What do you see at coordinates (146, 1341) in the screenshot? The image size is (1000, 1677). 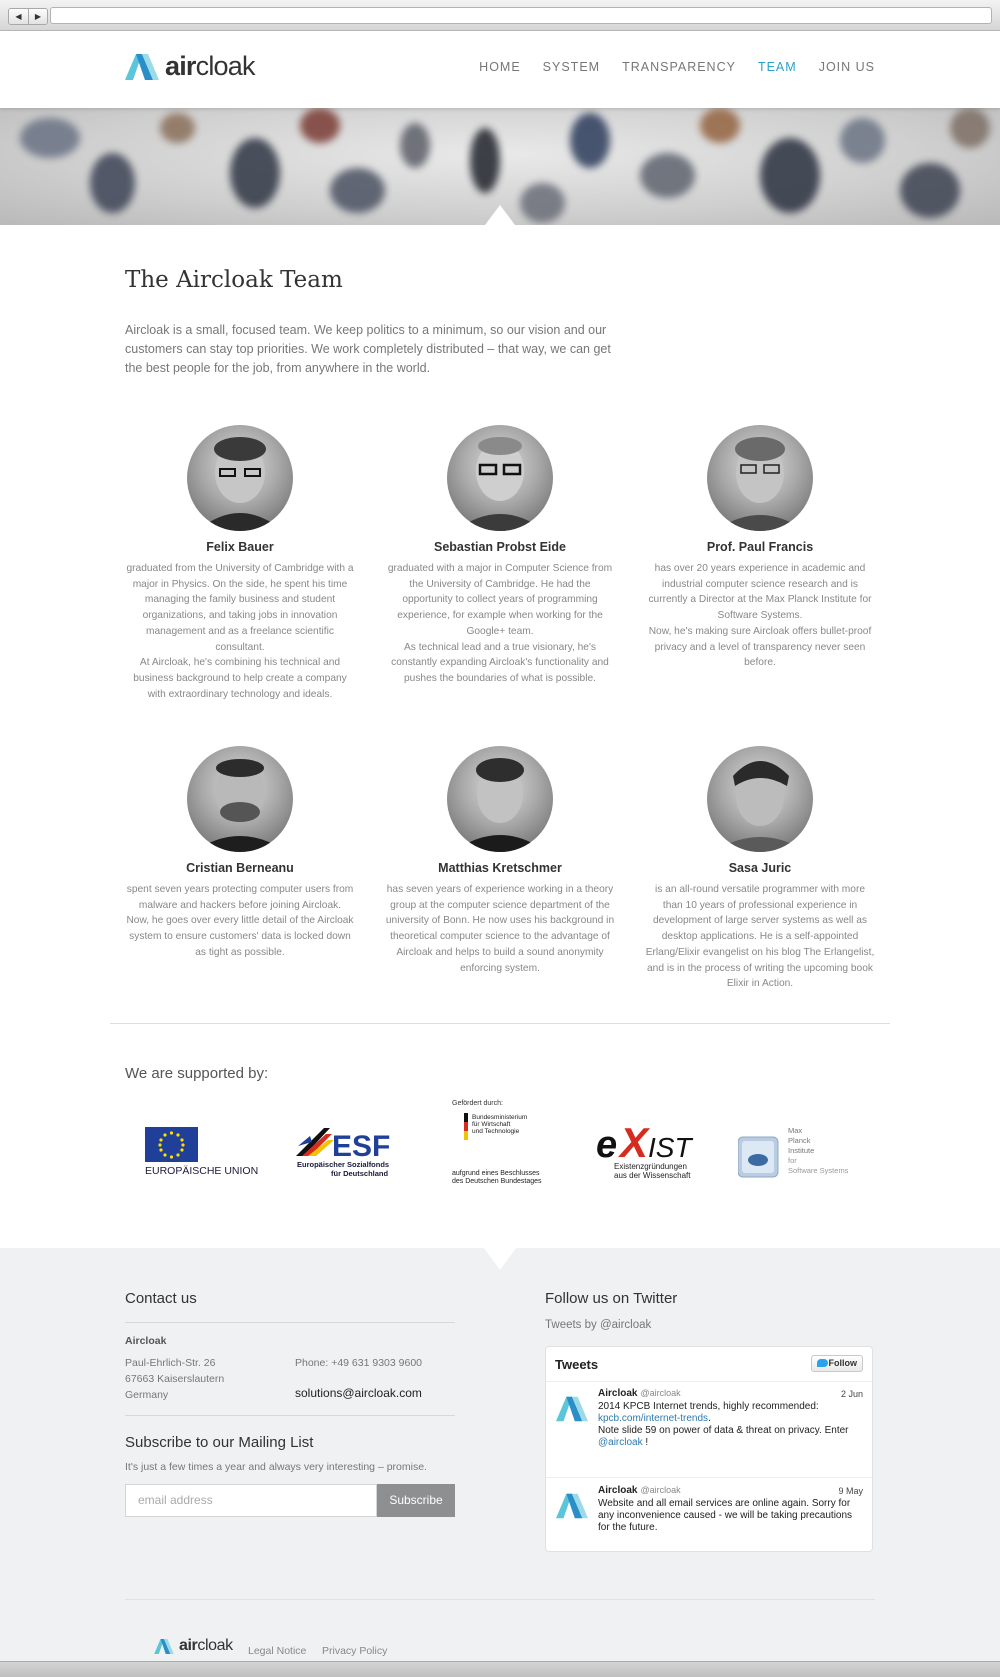 I see `company-name: Aircloak` at bounding box center [146, 1341].